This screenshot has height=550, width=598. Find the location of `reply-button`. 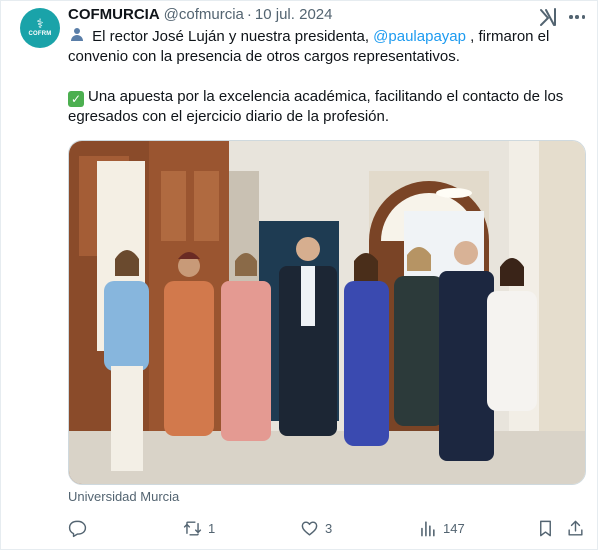

reply-button is located at coordinates (80, 528).